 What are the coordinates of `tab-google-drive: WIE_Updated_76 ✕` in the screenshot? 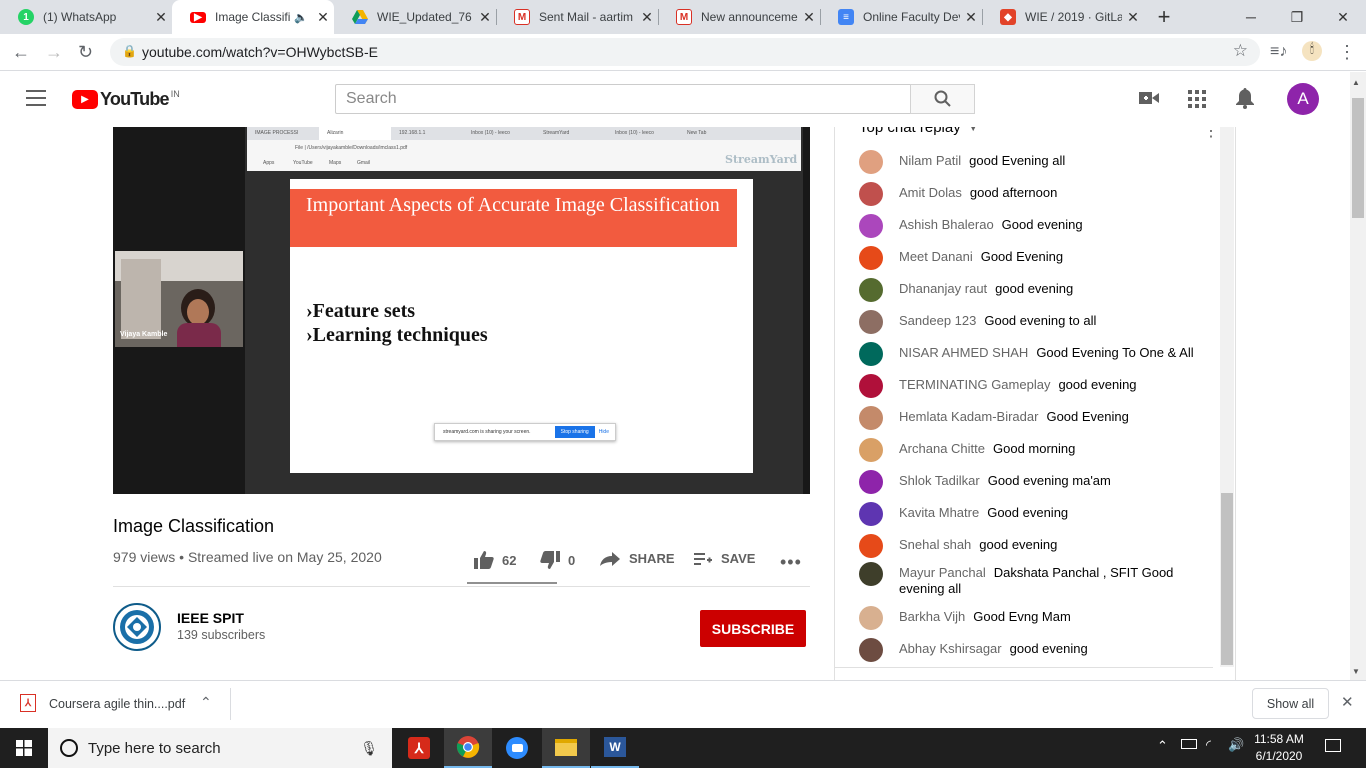 It's located at (415, 17).